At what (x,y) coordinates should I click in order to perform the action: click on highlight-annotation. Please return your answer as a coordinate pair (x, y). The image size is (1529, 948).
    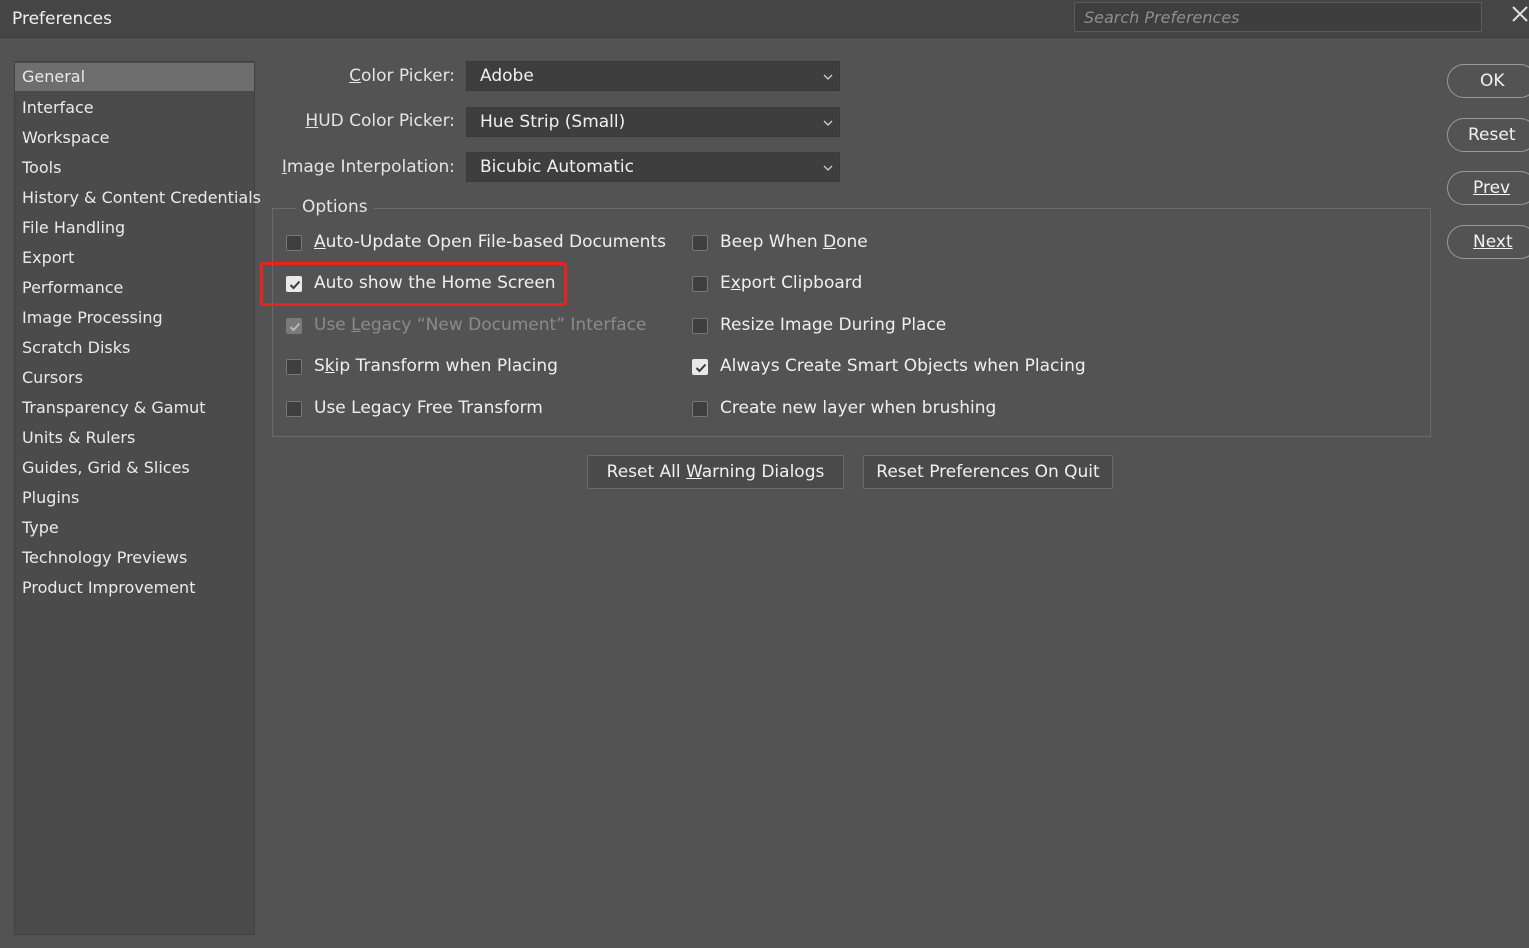
    Looking at the image, I should click on (413, 284).